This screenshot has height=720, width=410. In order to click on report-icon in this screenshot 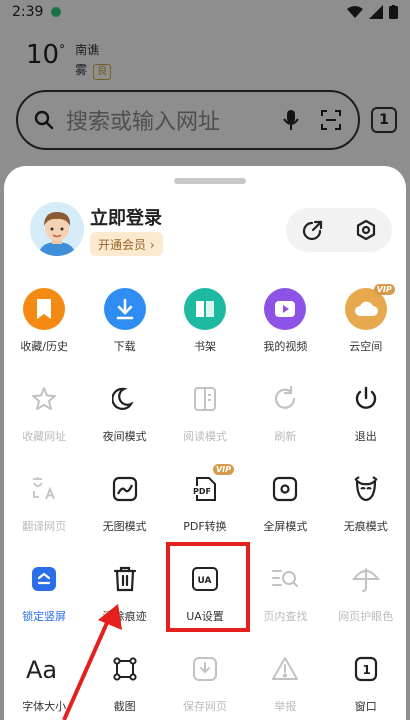, I will do `click(285, 669)`.